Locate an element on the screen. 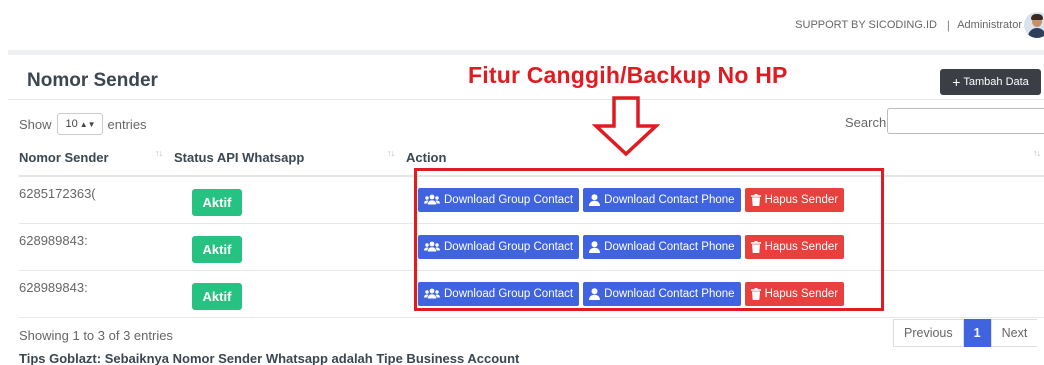  top-navbar: SUPPORT BY SICODING.ID | Administrator is located at coordinates (522, 25).